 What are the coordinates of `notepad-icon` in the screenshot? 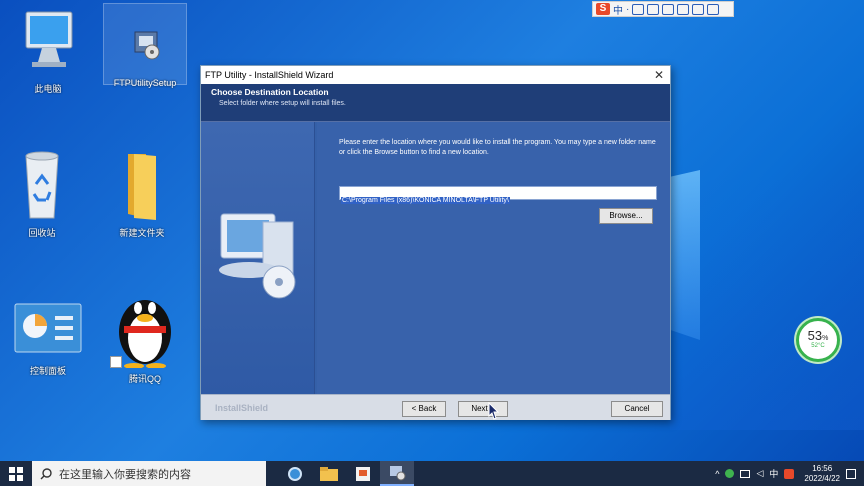 It's located at (363, 473).